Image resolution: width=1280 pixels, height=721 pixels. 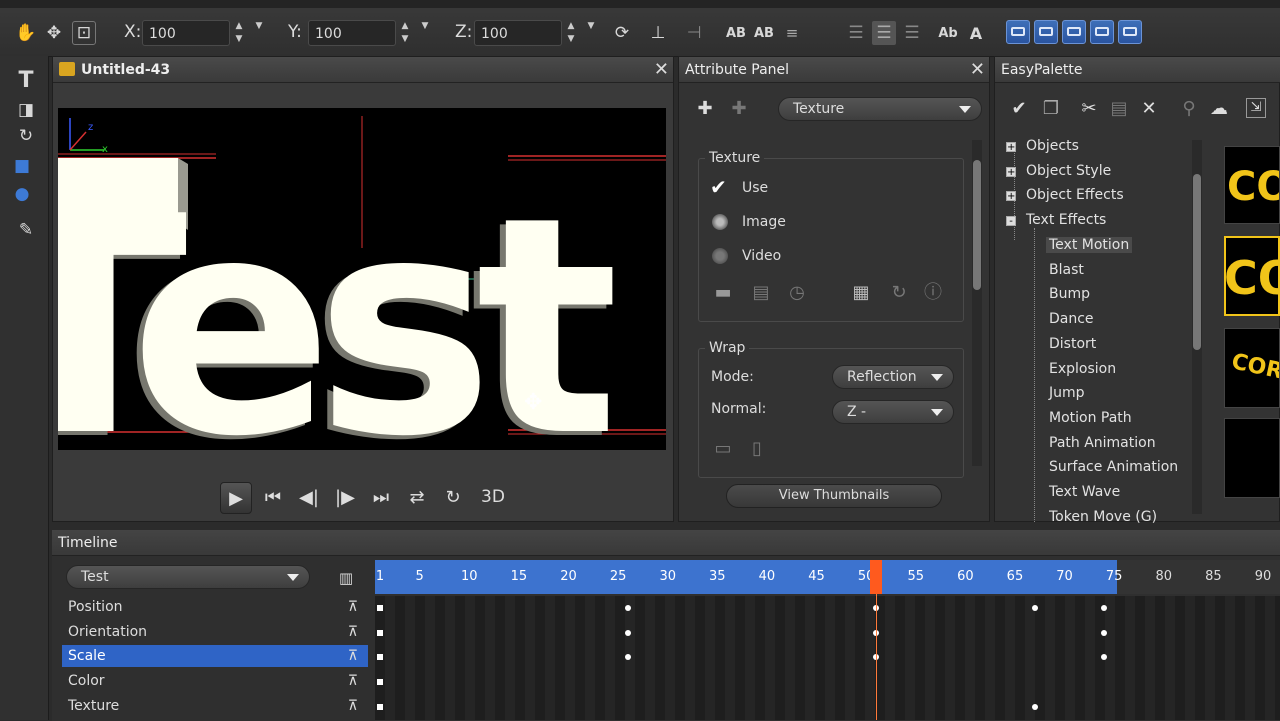 I want to click on video-radio, so click(x=720, y=256).